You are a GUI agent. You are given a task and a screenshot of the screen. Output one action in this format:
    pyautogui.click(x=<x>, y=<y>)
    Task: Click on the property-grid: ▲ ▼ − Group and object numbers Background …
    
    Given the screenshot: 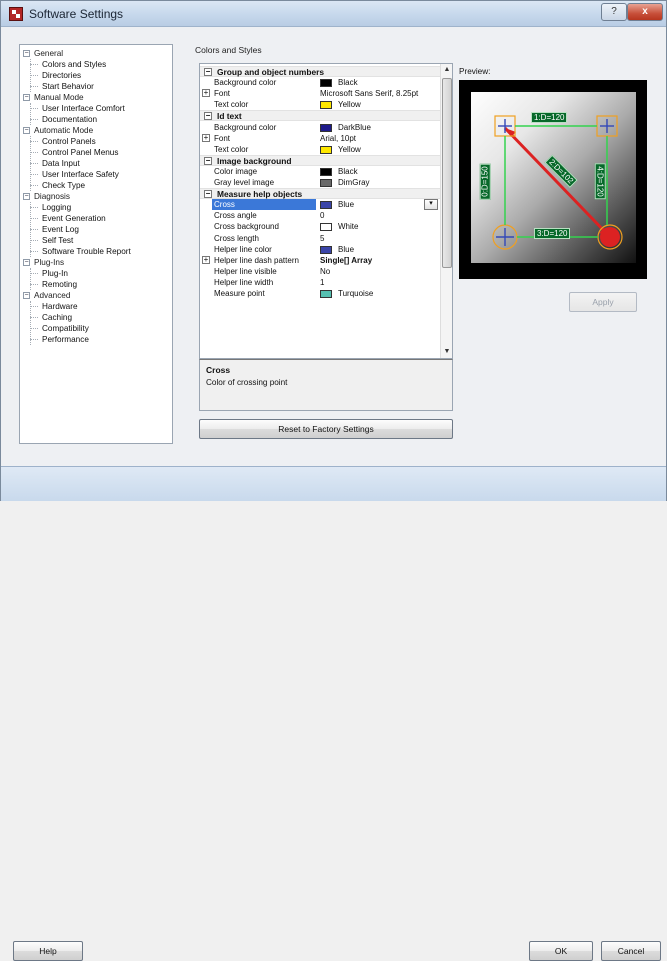 What is the action you would take?
    pyautogui.click(x=326, y=211)
    